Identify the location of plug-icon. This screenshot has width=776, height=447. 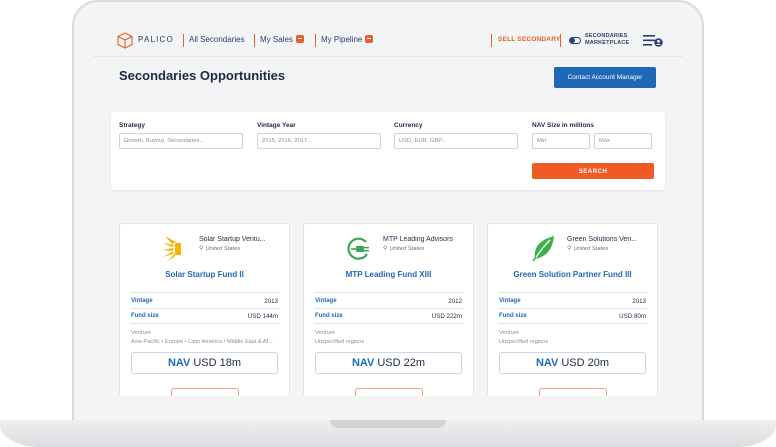
(358, 248).